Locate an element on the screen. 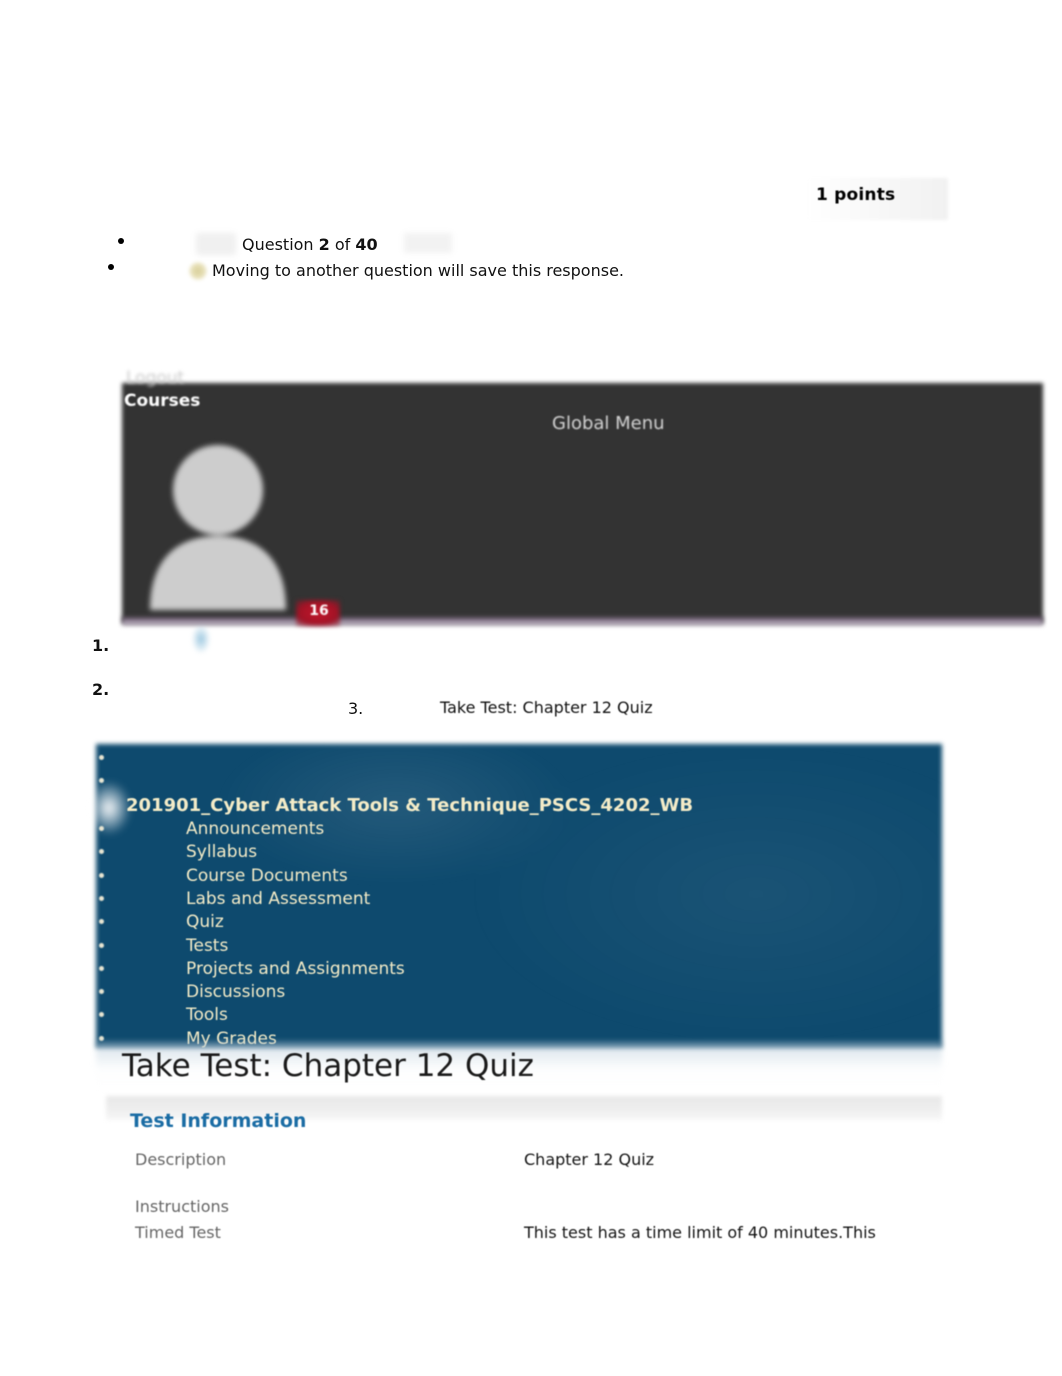  info-row-label: Timed Test is located at coordinates (178, 1232).